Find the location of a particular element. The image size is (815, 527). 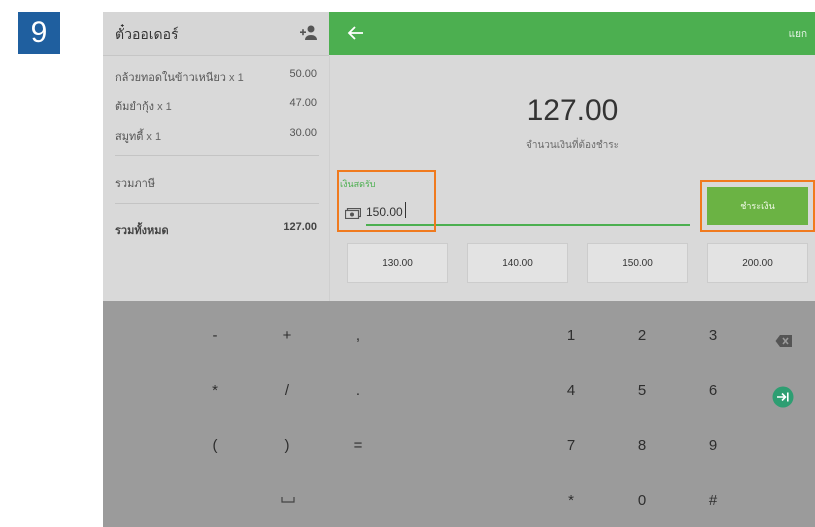

ticket-item: สมูทตี้ x 1 30.00 is located at coordinates (217, 137).